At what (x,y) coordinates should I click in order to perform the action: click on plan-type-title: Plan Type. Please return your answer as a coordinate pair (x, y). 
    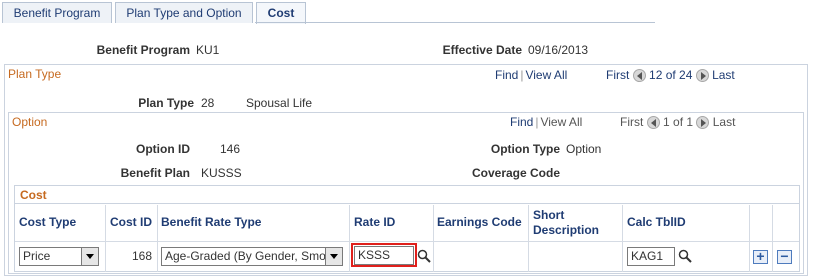
    Looking at the image, I should click on (35, 74).